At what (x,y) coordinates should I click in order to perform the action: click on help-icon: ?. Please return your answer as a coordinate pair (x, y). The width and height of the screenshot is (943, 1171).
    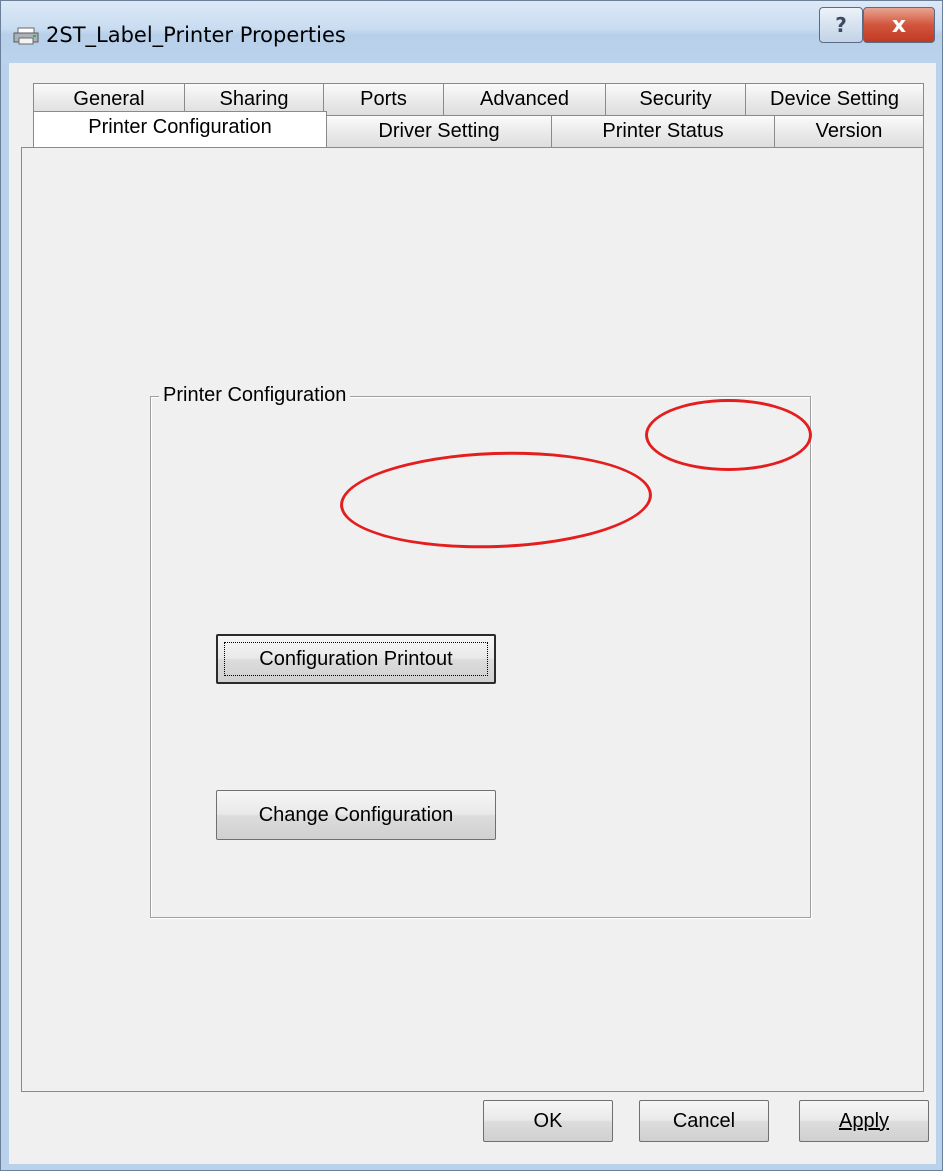
    Looking at the image, I should click on (841, 25).